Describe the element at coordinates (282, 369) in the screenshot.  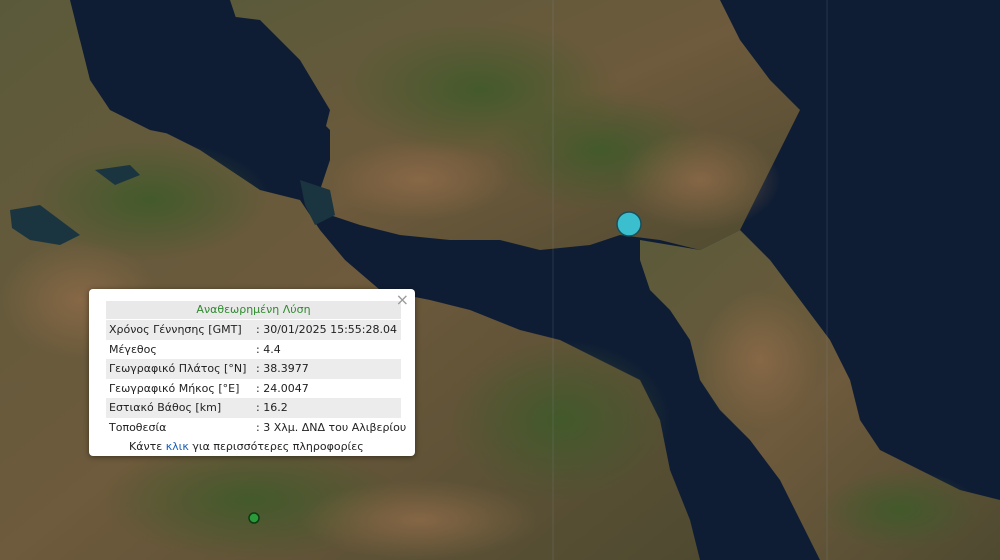
I see `info-value: : 38.3977` at that location.